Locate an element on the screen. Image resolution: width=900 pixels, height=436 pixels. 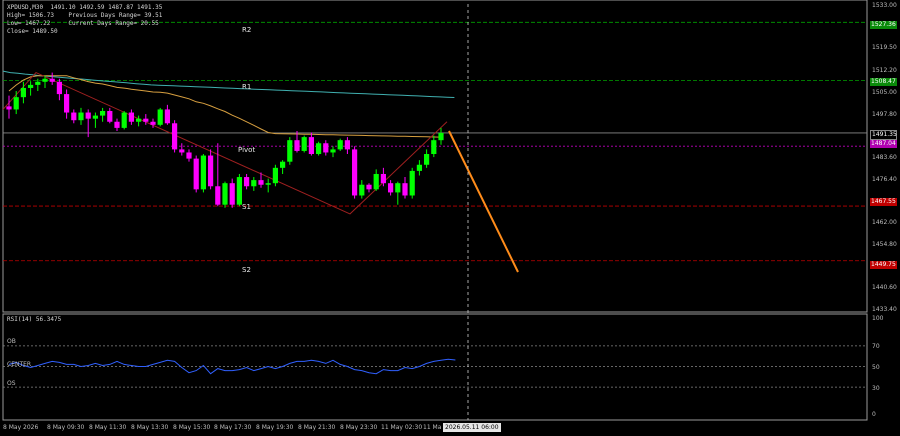
pivot-label: Pivot is located at coordinates (247, 150).